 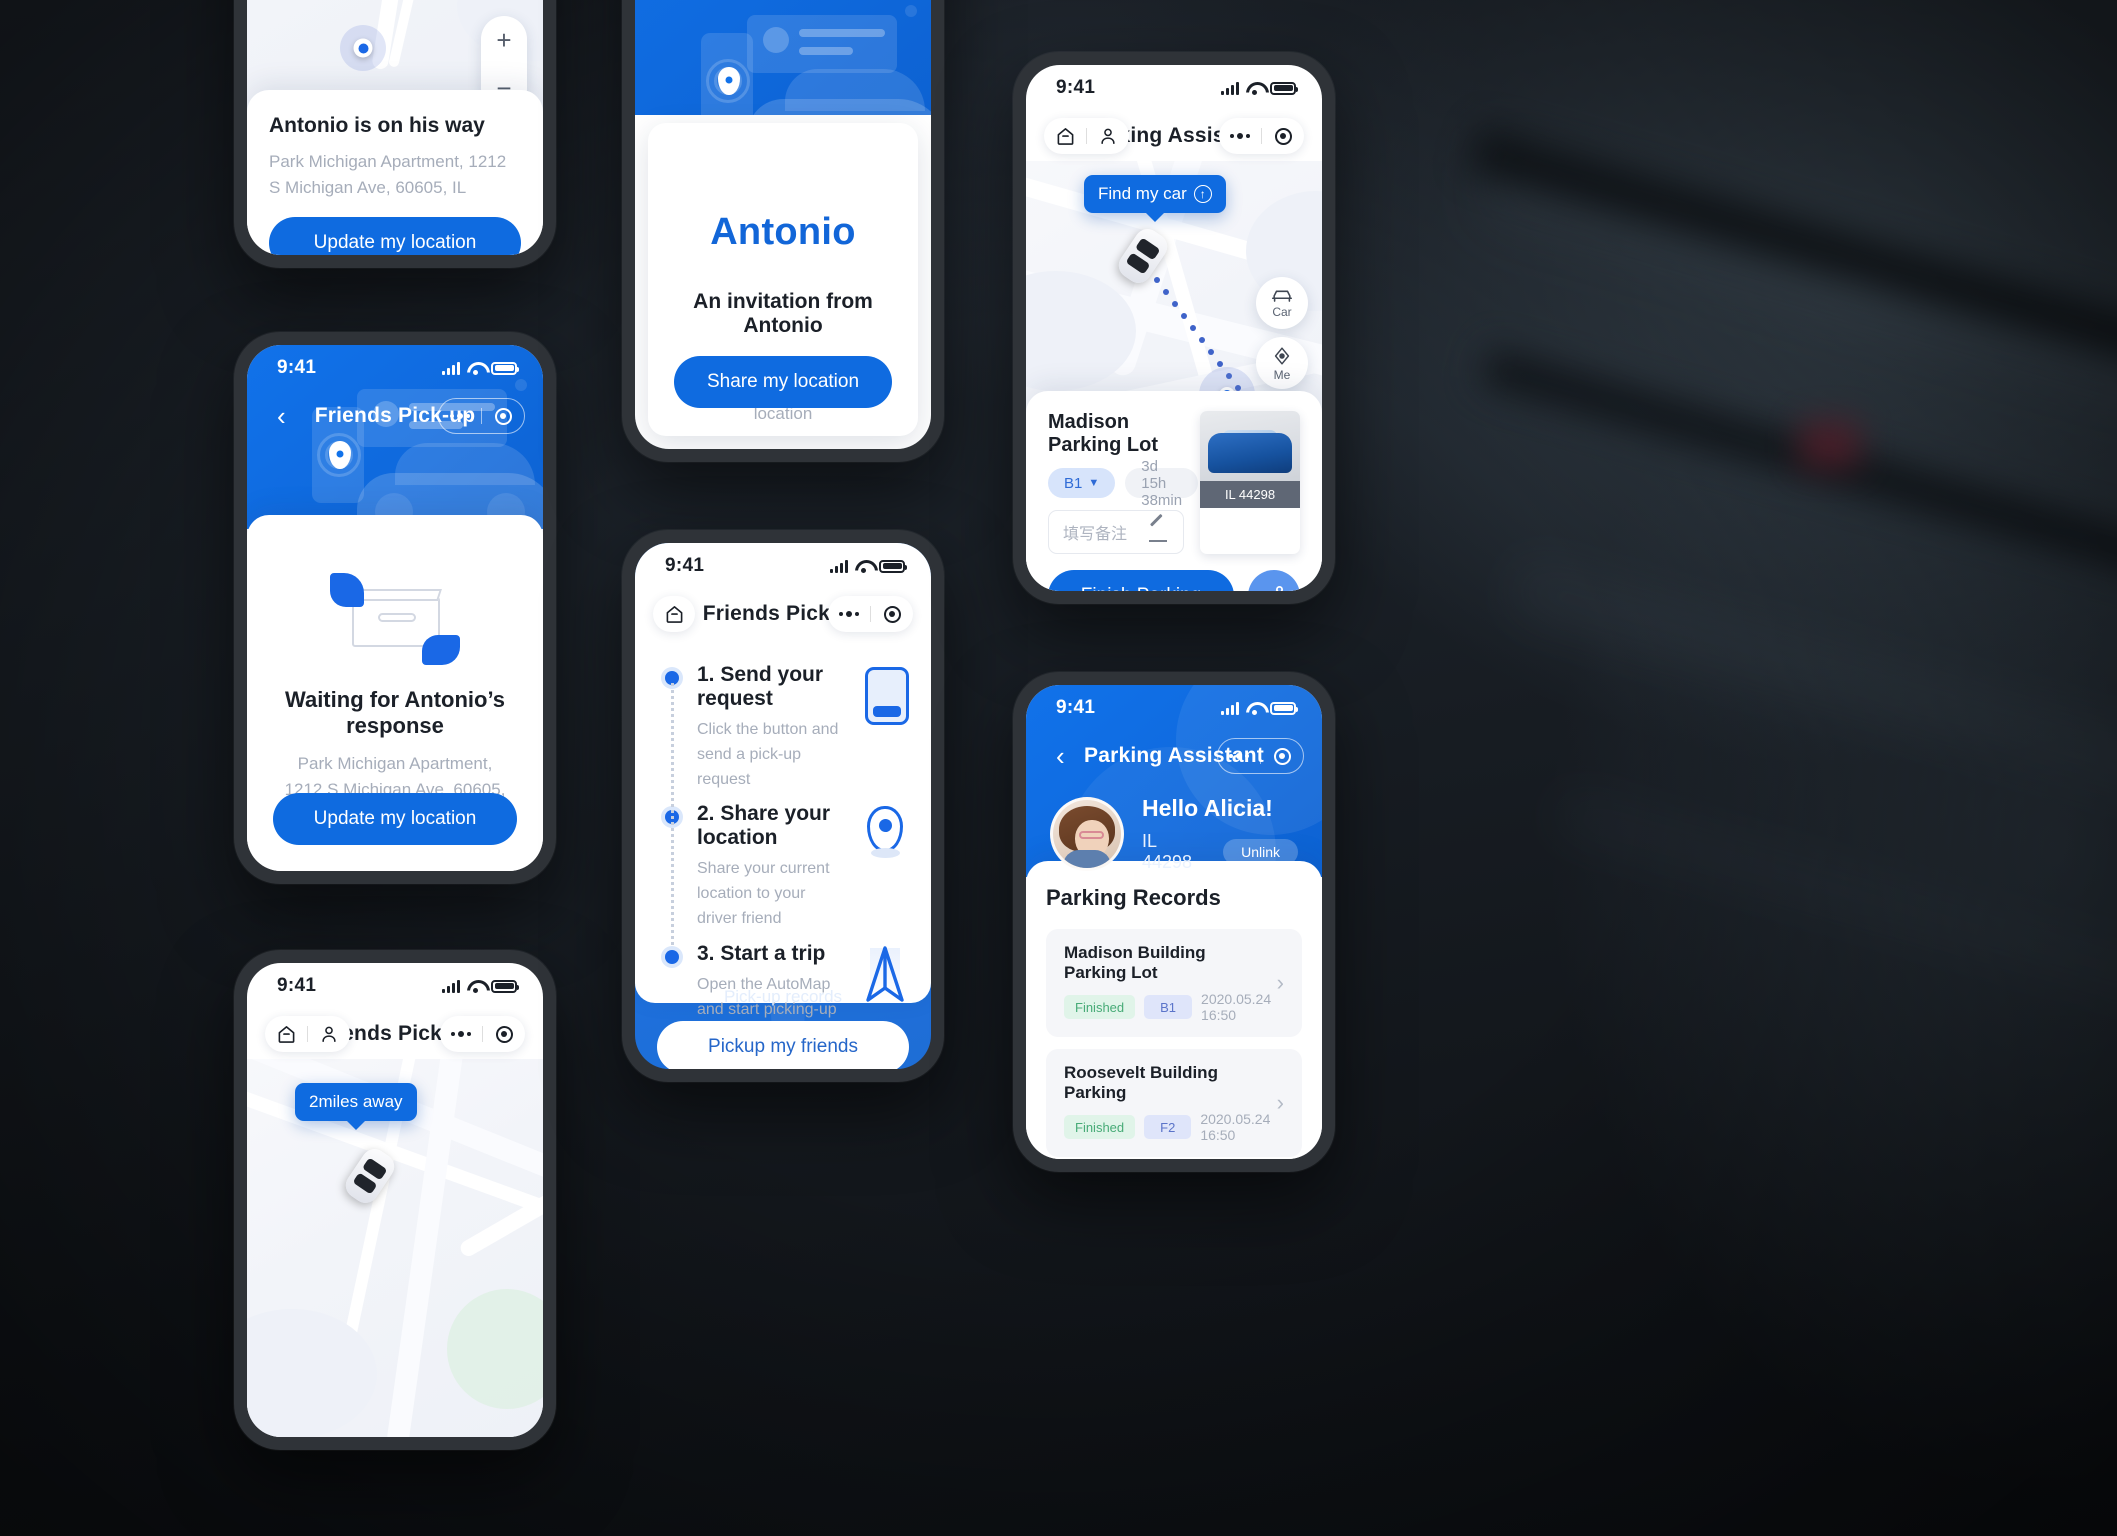 What do you see at coordinates (783, 382) in the screenshot?
I see `share-my-location-button: Share my location` at bounding box center [783, 382].